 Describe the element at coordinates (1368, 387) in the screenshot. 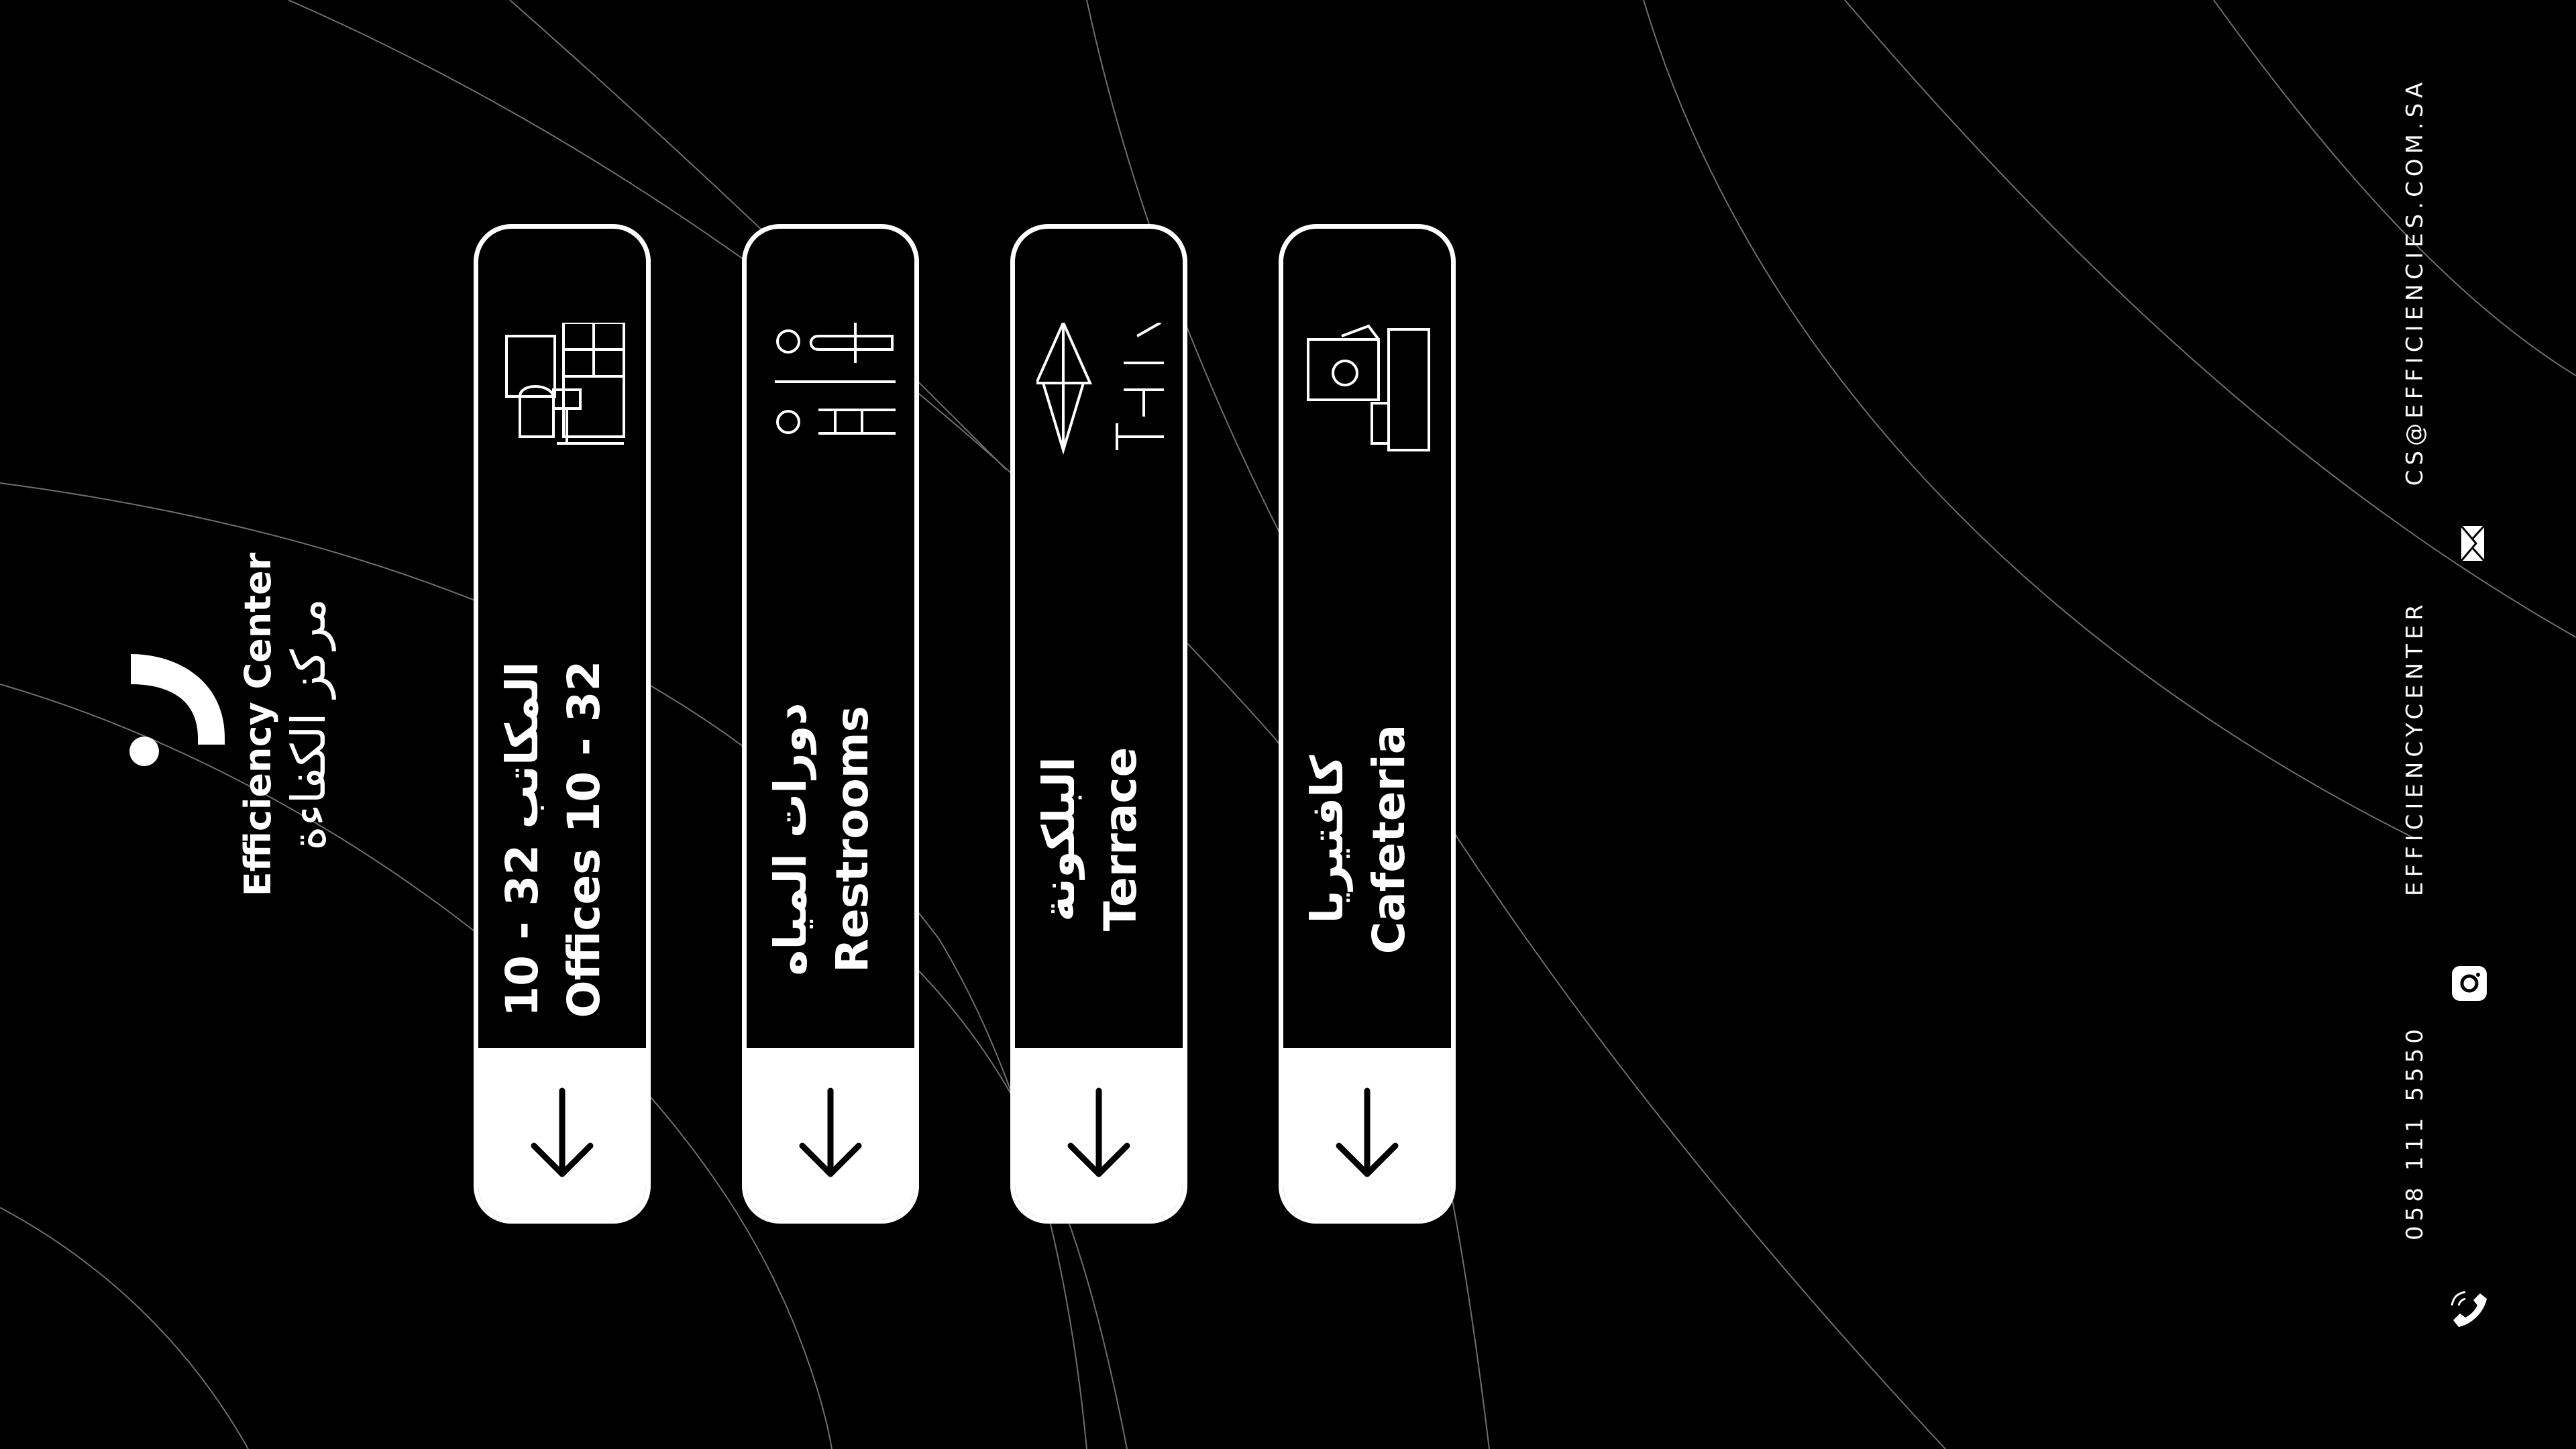

I see `cafeteria-icon` at that location.